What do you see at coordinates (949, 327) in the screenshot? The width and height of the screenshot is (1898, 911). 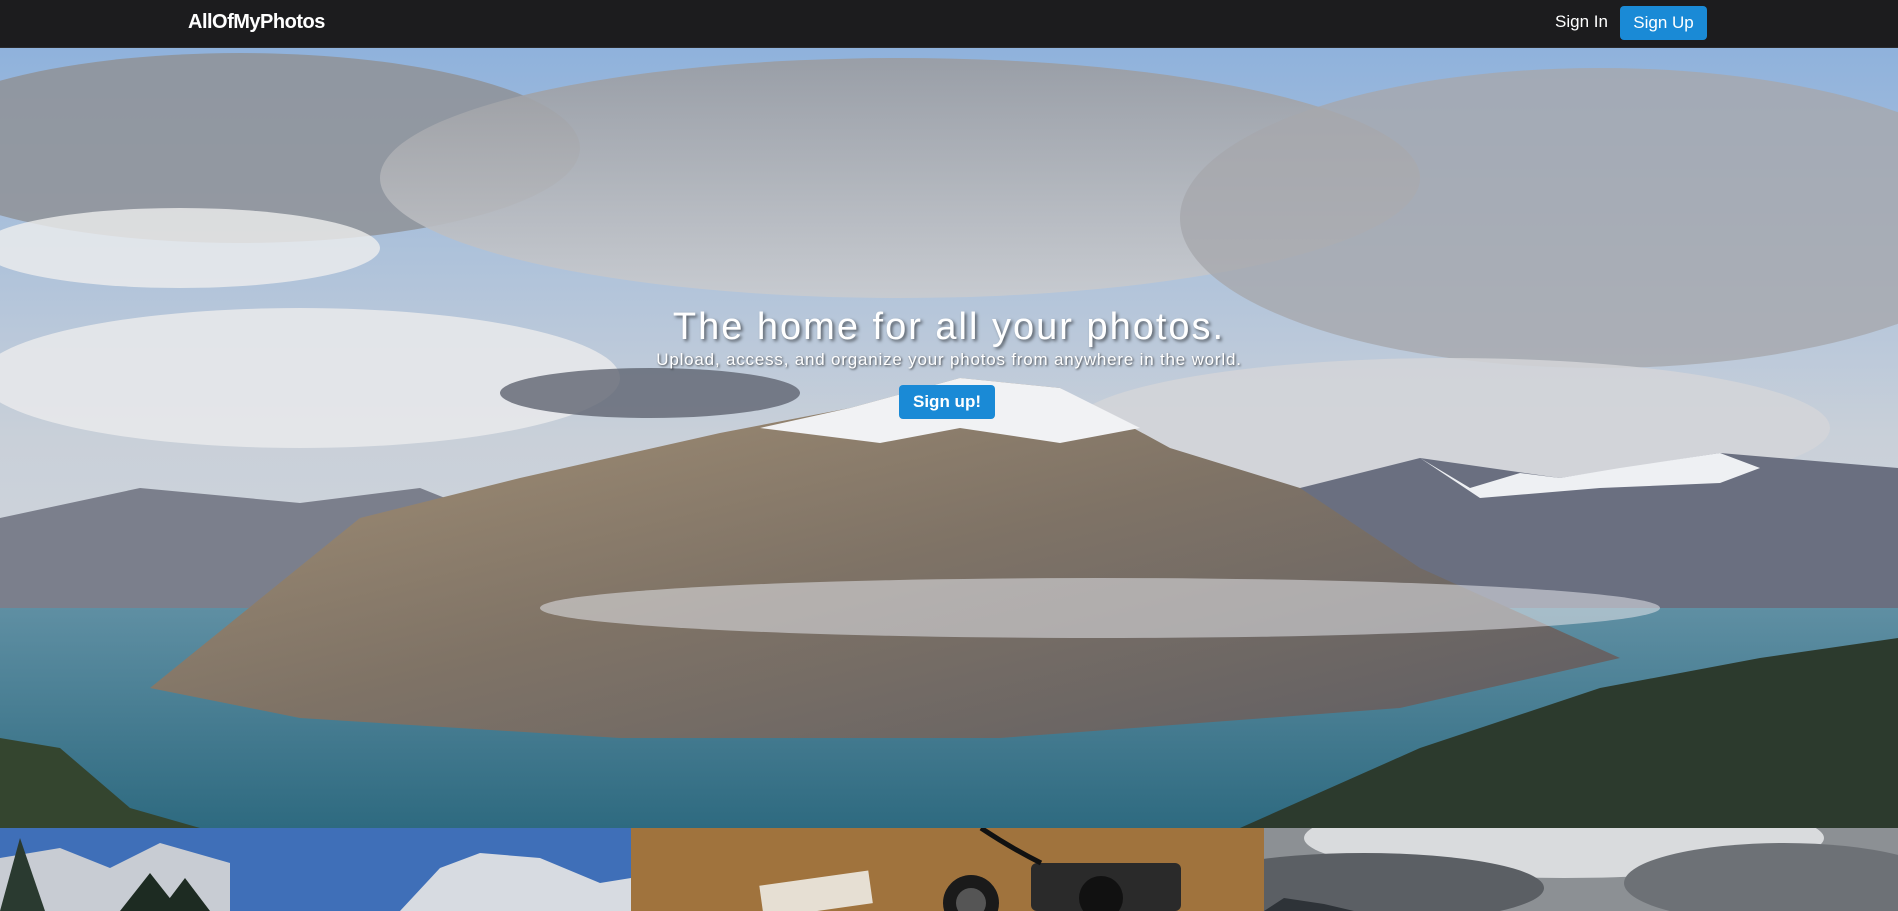 I see `hero-title: The home for all your photos.` at bounding box center [949, 327].